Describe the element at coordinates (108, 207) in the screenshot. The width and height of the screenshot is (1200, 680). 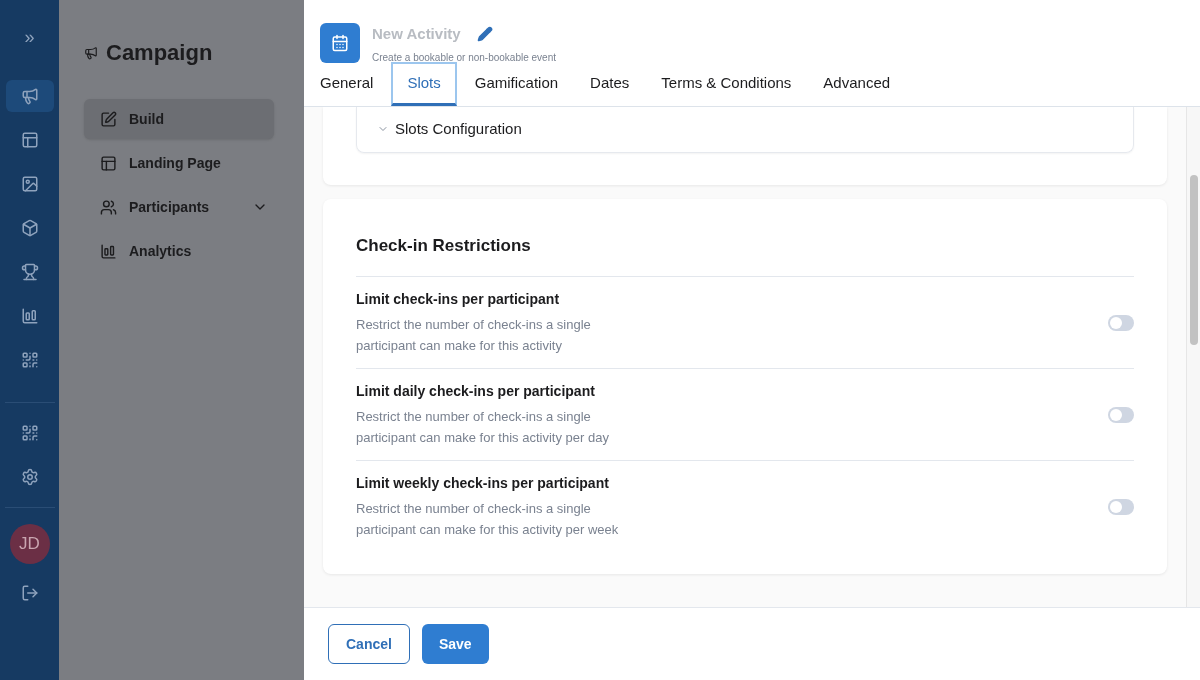
I see `users-icon` at that location.